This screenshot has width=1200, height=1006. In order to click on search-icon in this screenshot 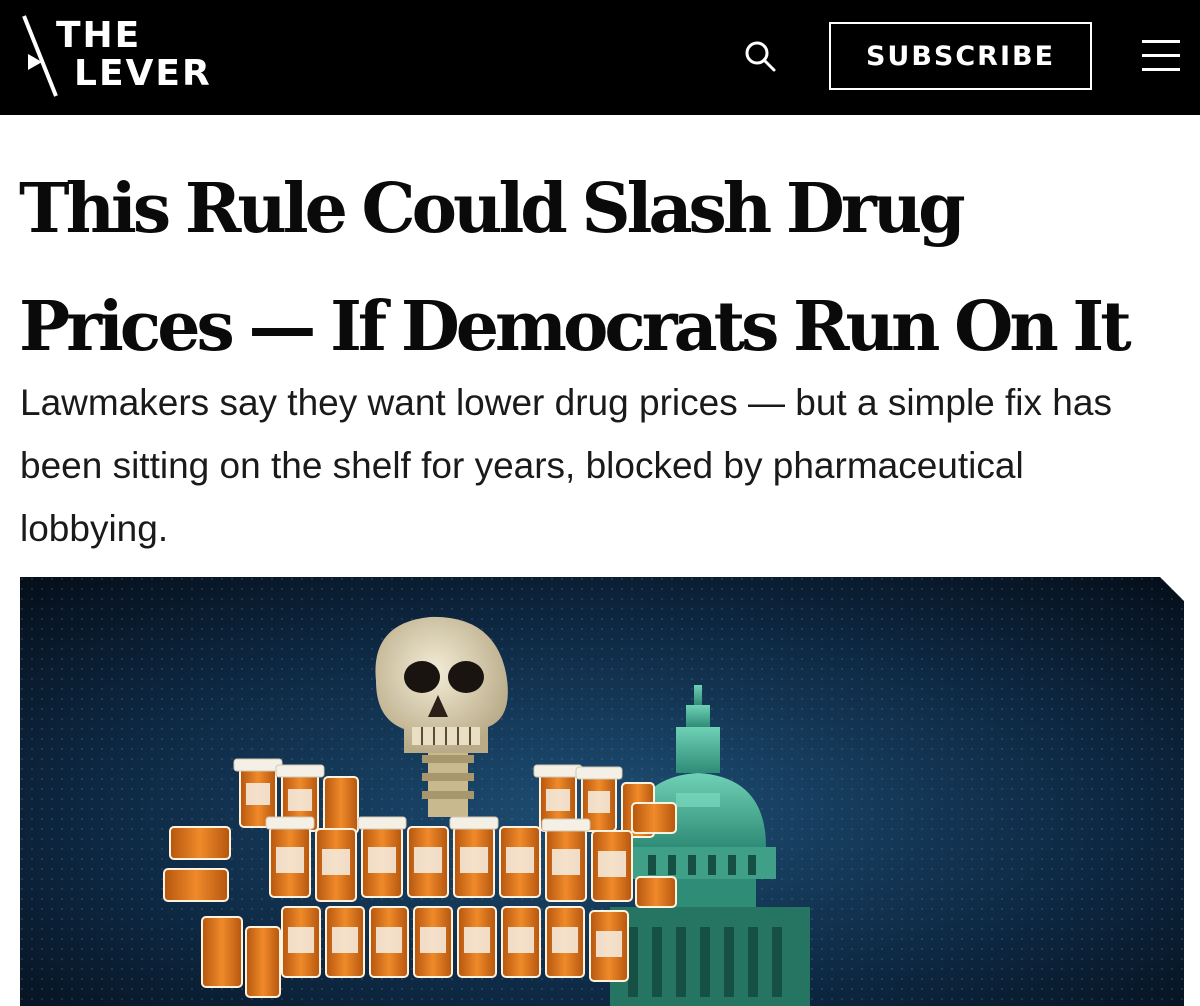, I will do `click(760, 56)`.